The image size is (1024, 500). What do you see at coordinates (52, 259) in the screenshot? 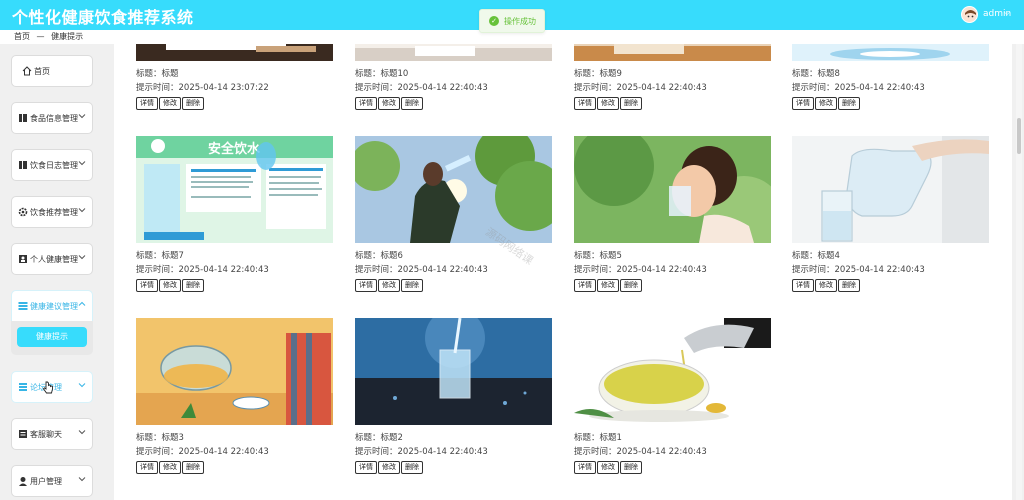
I see `sidebar-item-personal-health: 个人健康管理` at bounding box center [52, 259].